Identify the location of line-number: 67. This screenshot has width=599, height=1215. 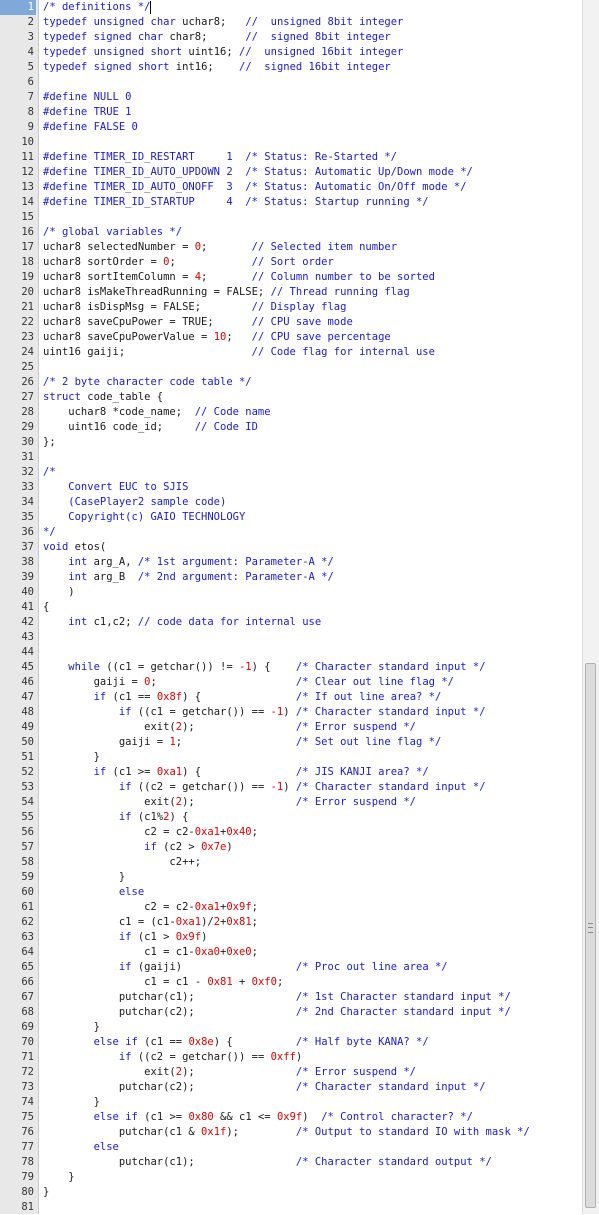
(27, 997).